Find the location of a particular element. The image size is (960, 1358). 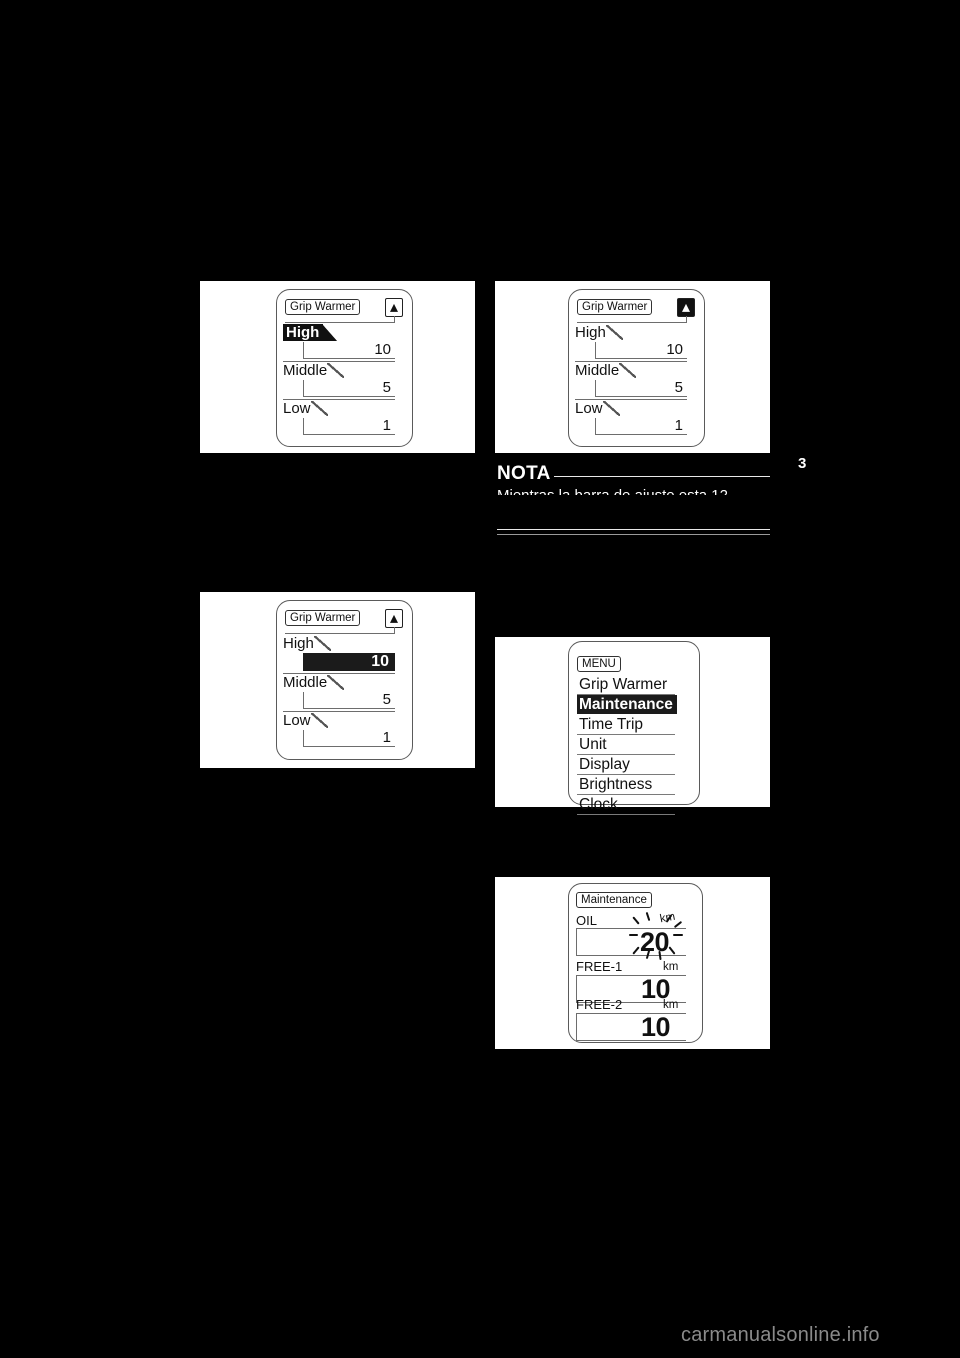

maintenance-label-free2: FREE-2 is located at coordinates (599, 1004).